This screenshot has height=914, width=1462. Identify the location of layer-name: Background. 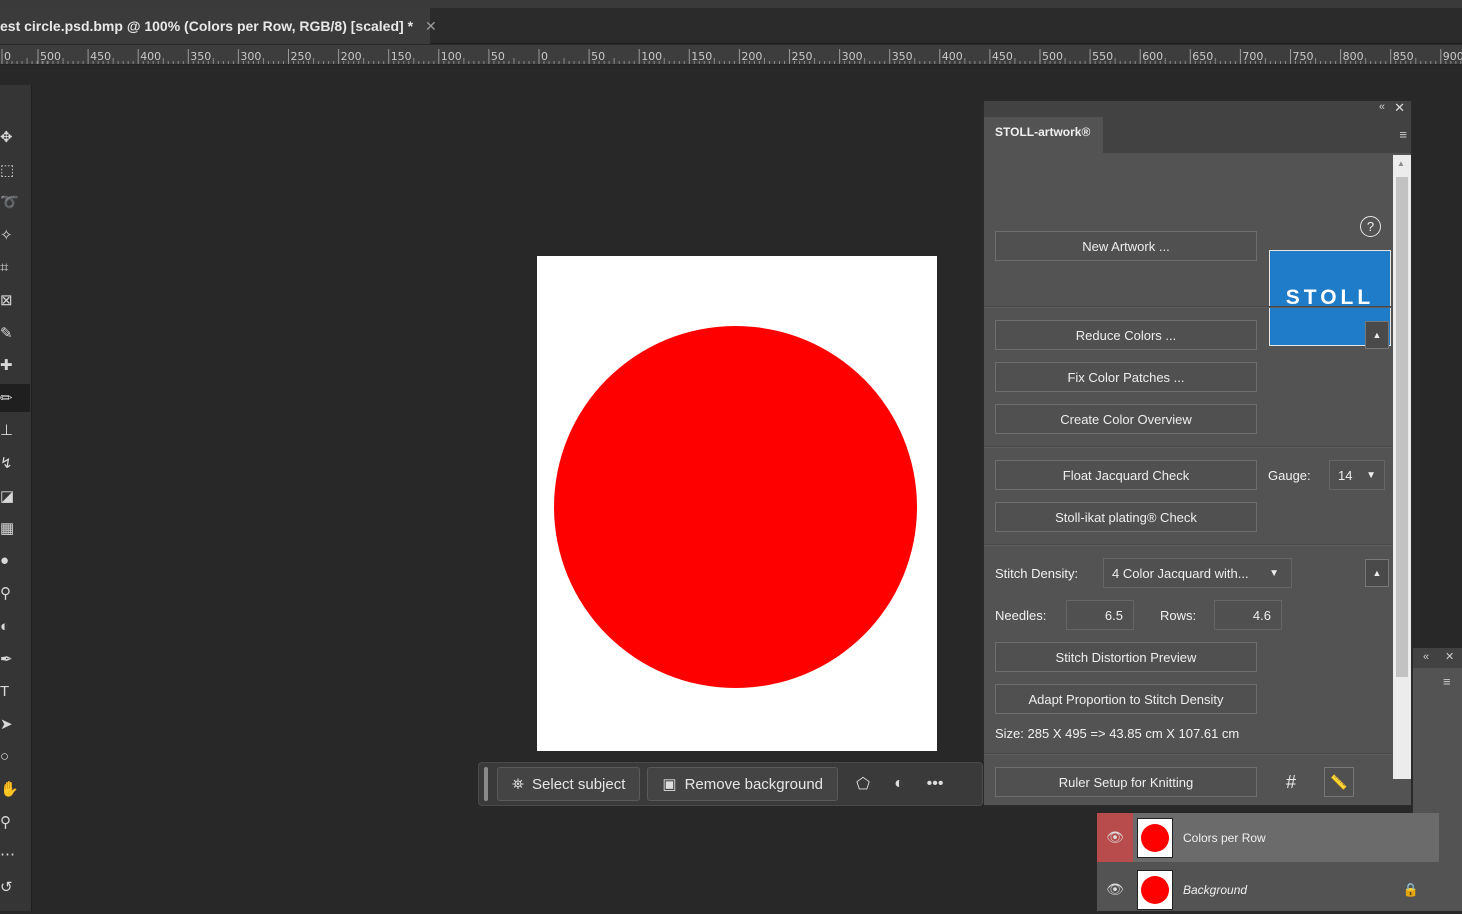
(1215, 890).